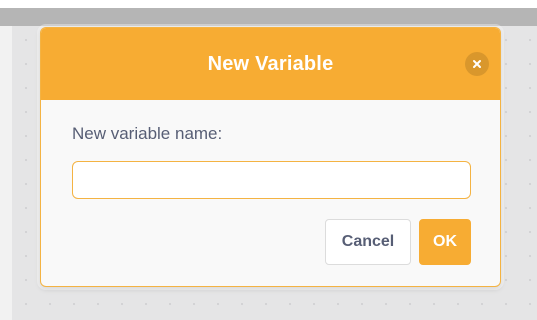  I want to click on close-icon, so click(477, 64).